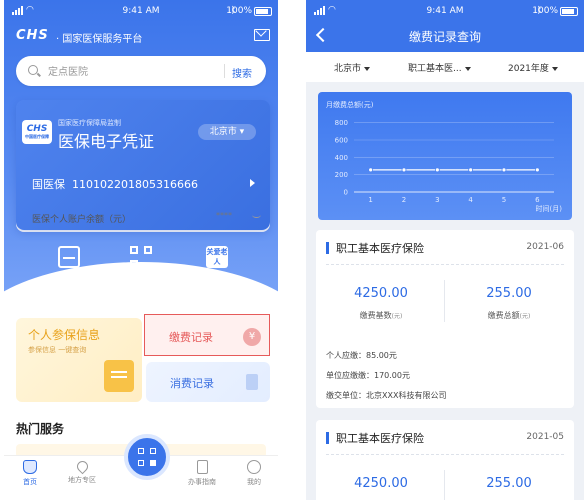 This screenshot has width=588, height=500. I want to click on platform-title: · 国家医保服务平台, so click(99, 39).